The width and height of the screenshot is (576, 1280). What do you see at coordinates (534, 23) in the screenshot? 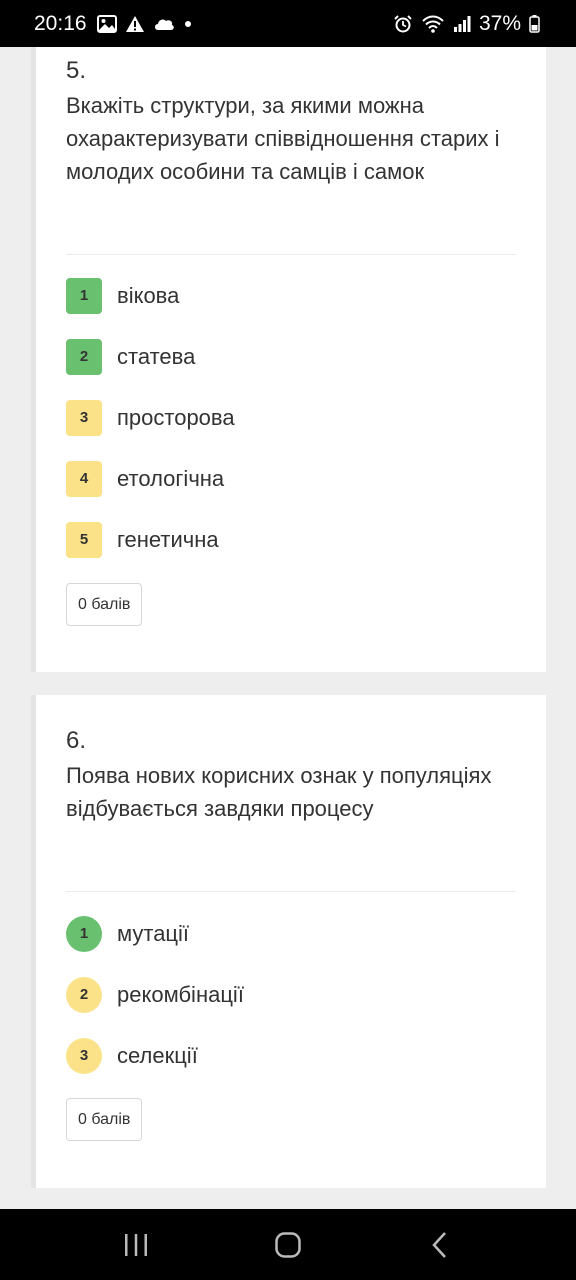
I see `battery-icon` at bounding box center [534, 23].